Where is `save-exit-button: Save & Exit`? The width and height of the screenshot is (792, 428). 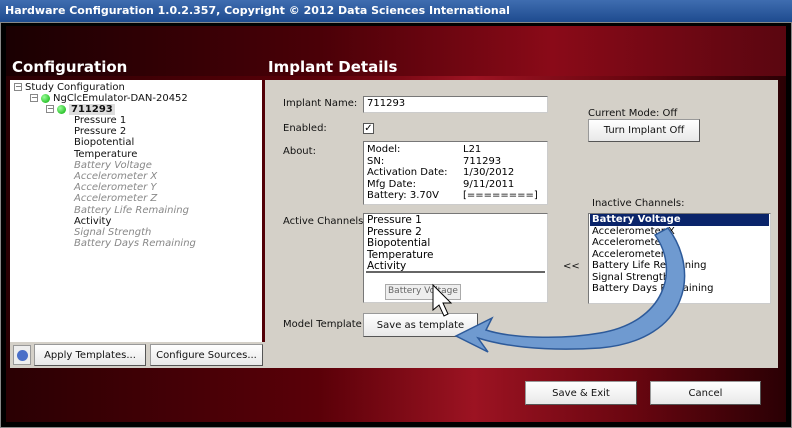
save-exit-button: Save & Exit is located at coordinates (581, 393).